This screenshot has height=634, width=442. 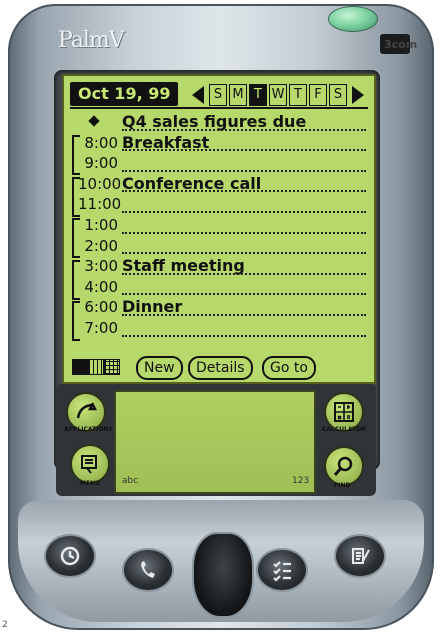 I want to click on day-mon: M, so click(x=238, y=95).